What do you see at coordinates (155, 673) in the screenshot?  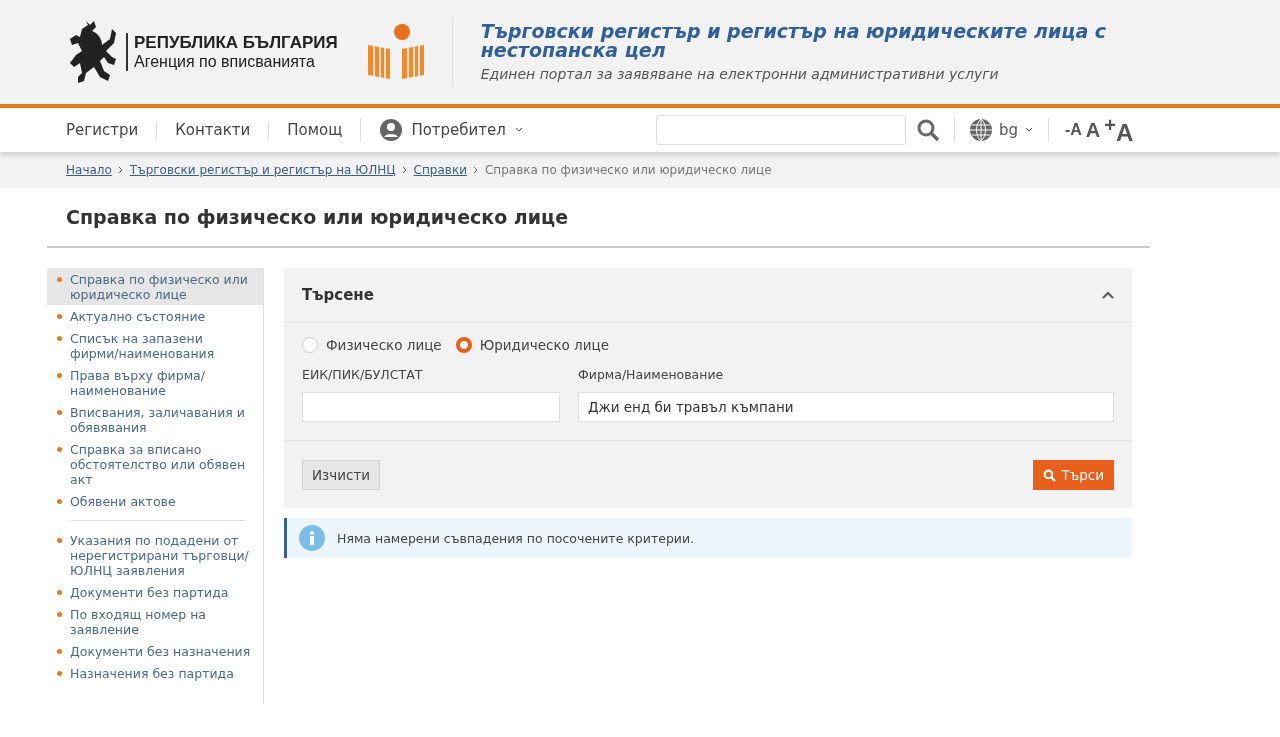 I see `sidebar-item: Назначения без партида` at bounding box center [155, 673].